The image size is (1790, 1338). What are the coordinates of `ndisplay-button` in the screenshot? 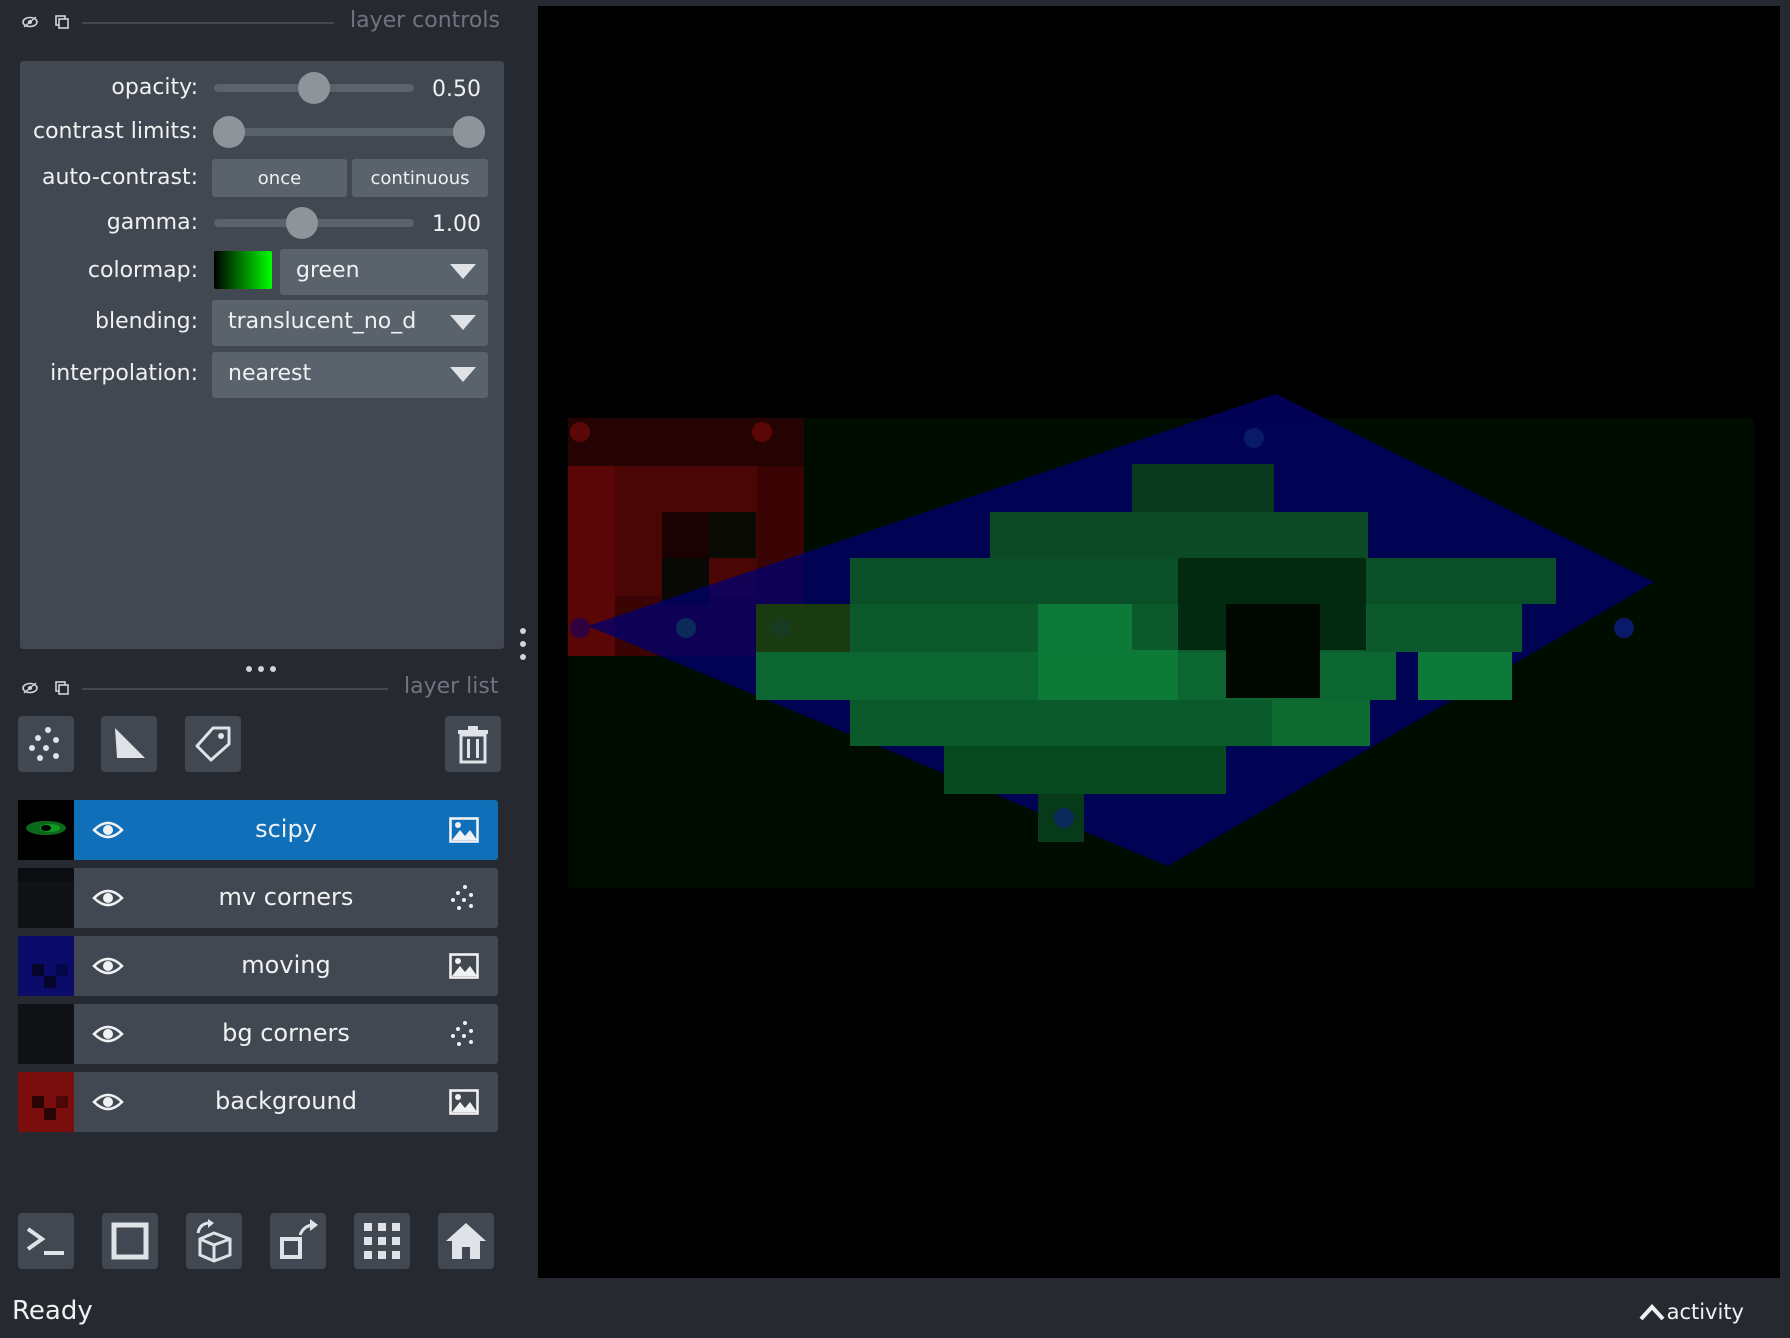 It's located at (130, 1241).